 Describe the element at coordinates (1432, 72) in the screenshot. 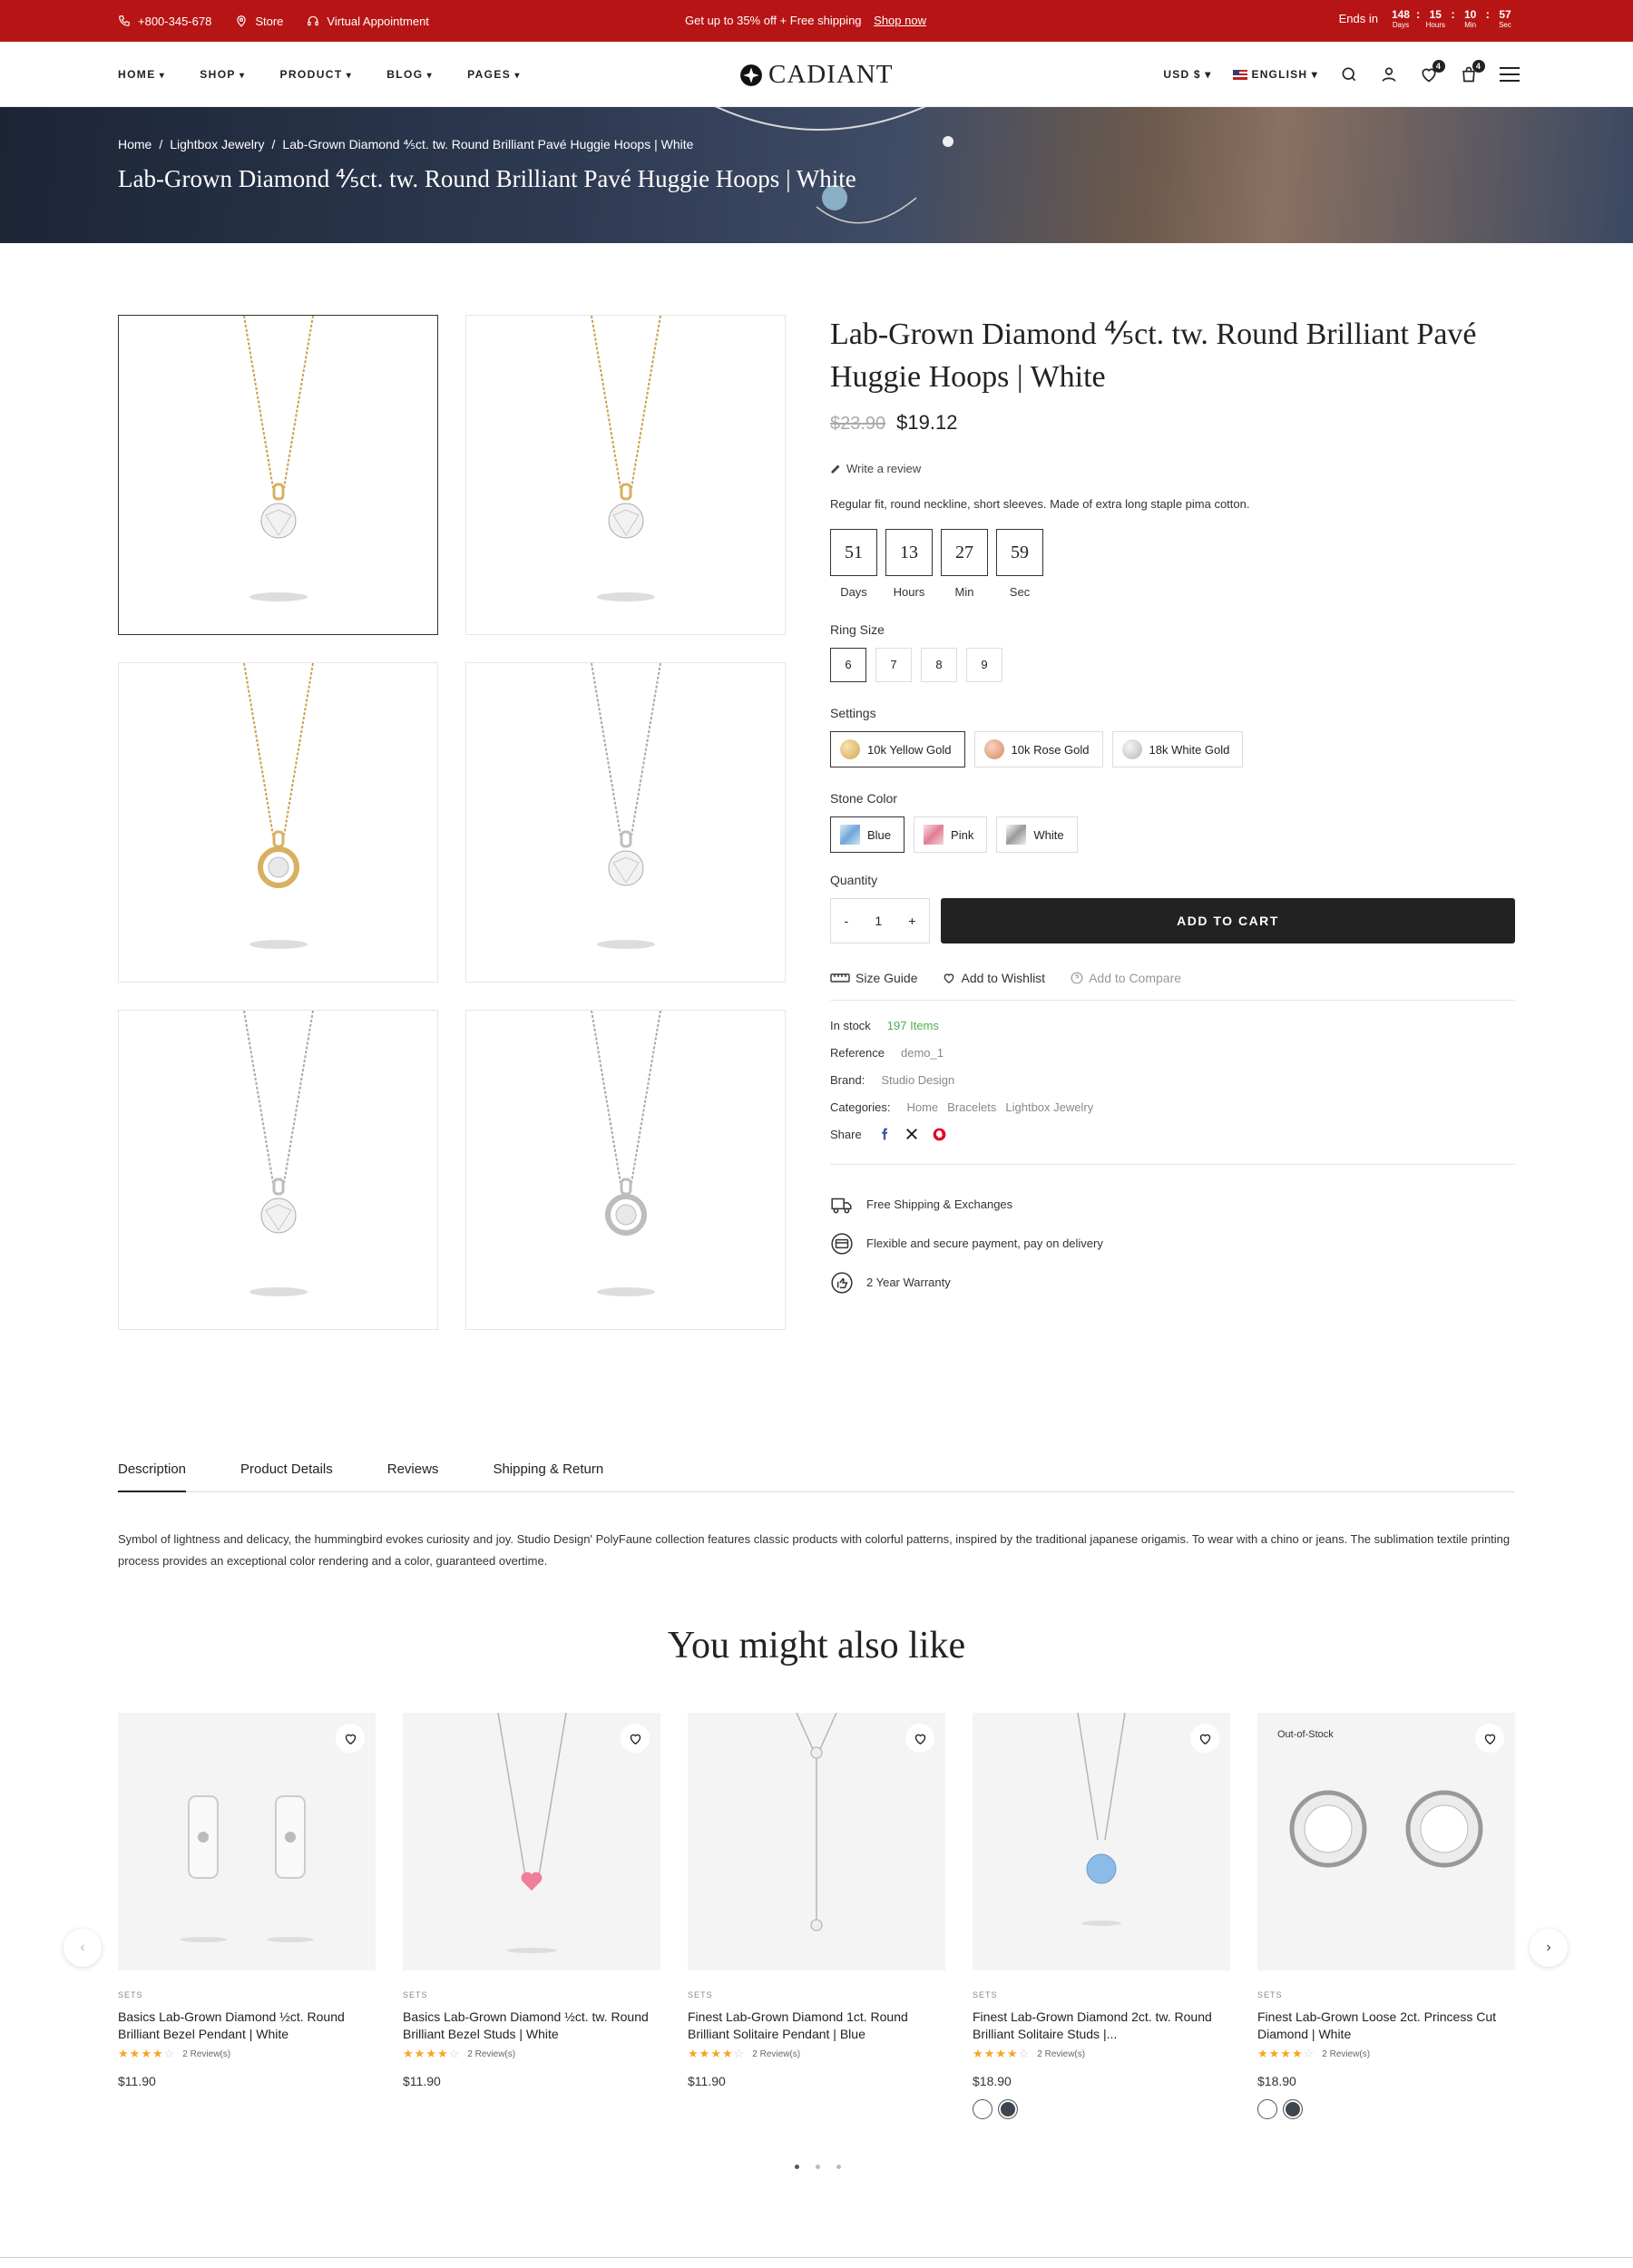

I see `wishlist-button: 4` at that location.